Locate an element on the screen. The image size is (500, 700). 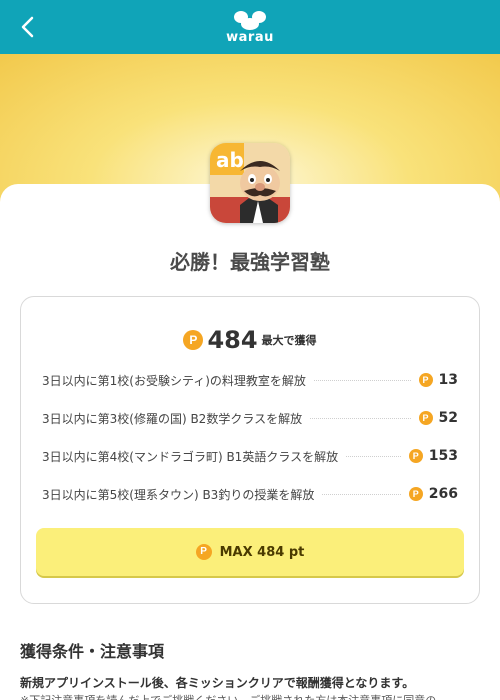
mission-label: 3日以内に第5校(理系タウン) B3釣りの授業を解放 is located at coordinates (178, 494).